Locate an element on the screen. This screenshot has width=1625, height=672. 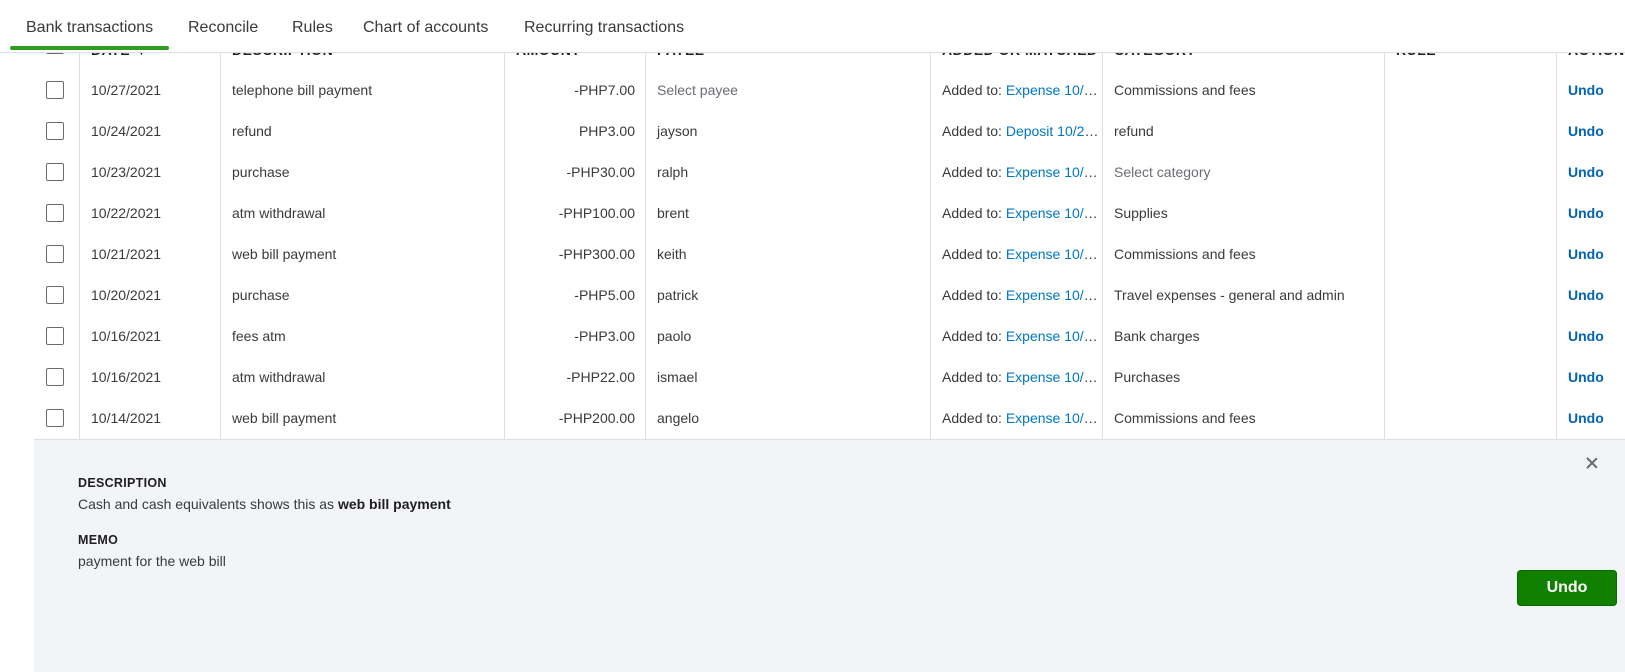
cell-payee: Select payee is located at coordinates (787, 90).